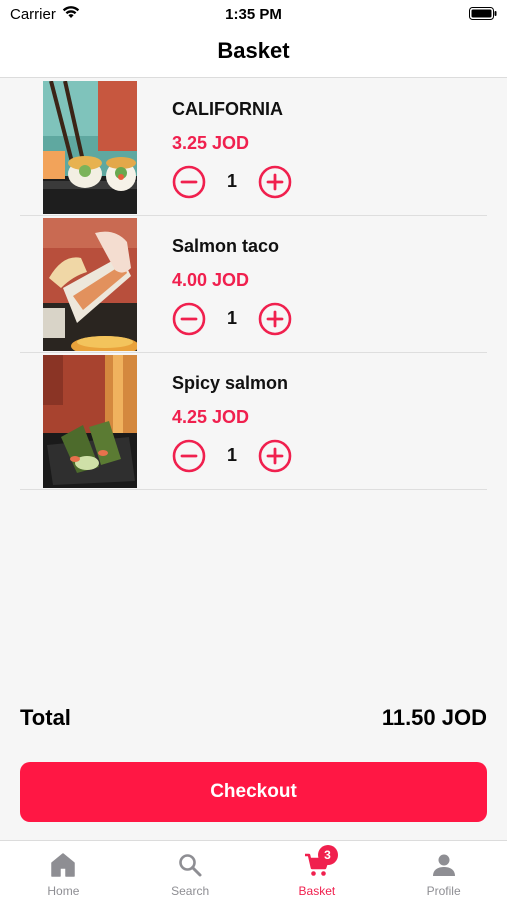 The height and width of the screenshot is (900, 507). Describe the element at coordinates (317, 870) in the screenshot. I see `tab-basket: 3 Basket` at that location.